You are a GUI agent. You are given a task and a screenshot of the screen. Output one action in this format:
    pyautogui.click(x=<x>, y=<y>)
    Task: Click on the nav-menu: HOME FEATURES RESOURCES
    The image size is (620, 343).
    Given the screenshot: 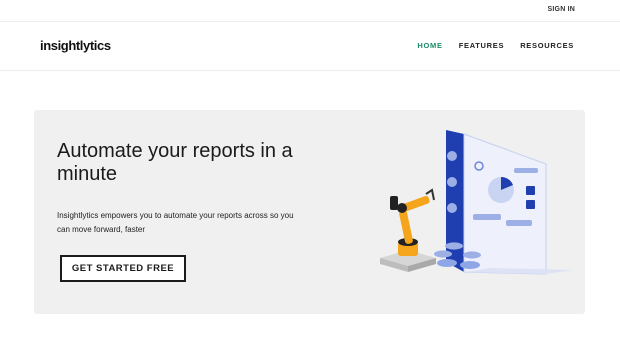 What is the action you would take?
    pyautogui.click(x=495, y=45)
    